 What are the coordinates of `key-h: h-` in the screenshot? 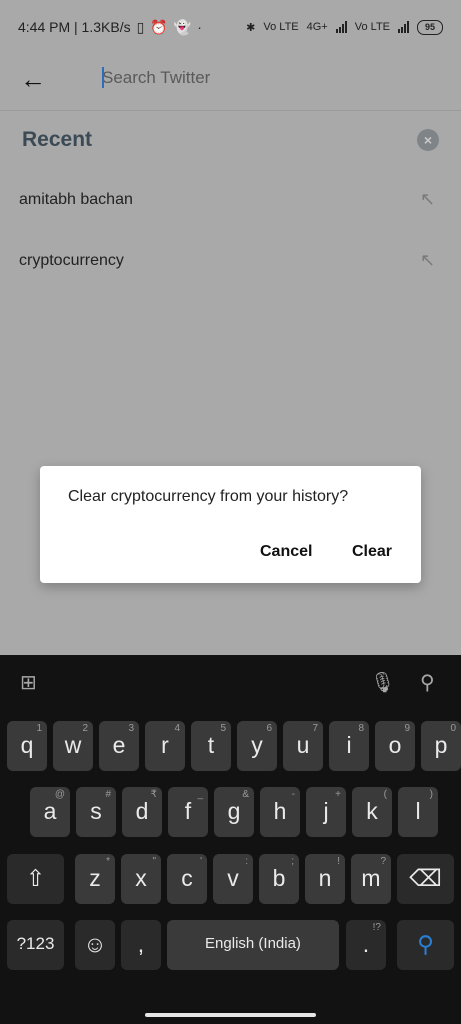 It's located at (280, 812).